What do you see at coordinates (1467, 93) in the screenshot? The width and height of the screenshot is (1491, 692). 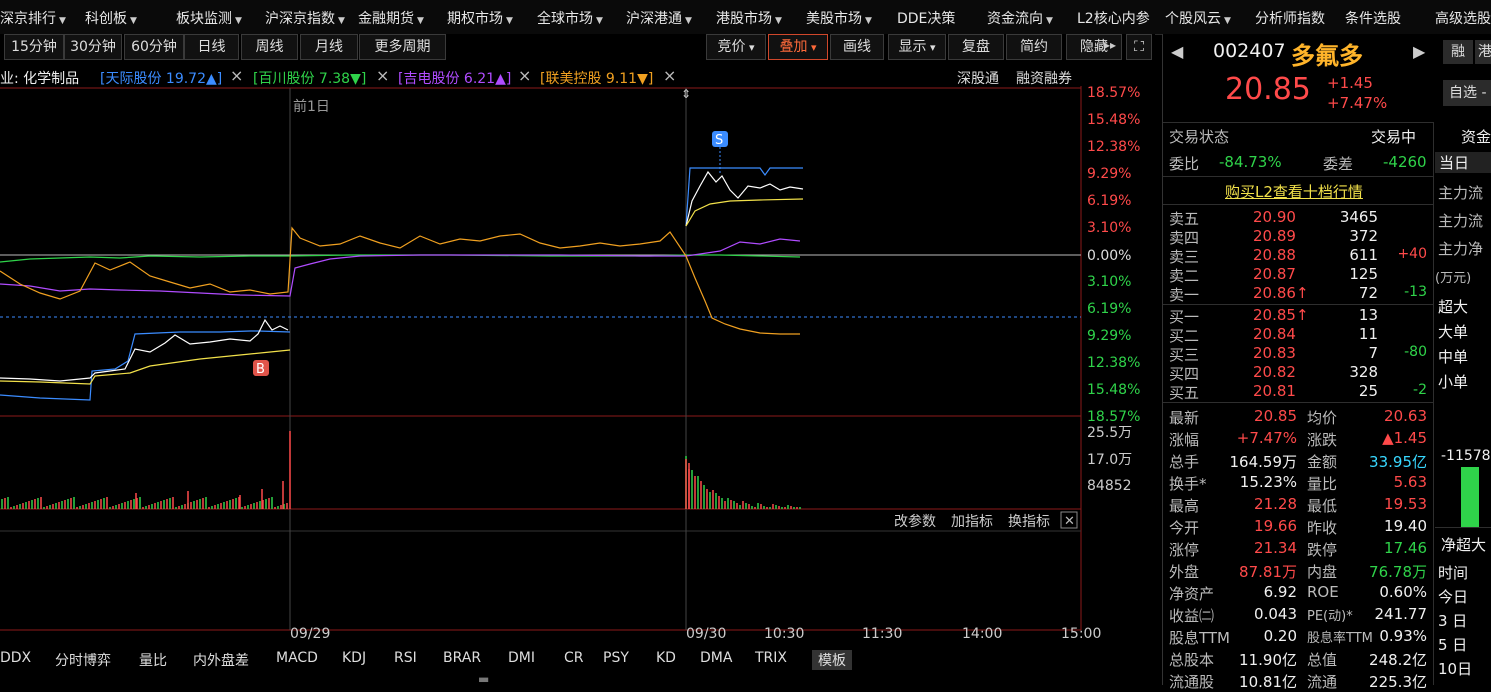 I see `watchlist-button: 自选 -` at bounding box center [1467, 93].